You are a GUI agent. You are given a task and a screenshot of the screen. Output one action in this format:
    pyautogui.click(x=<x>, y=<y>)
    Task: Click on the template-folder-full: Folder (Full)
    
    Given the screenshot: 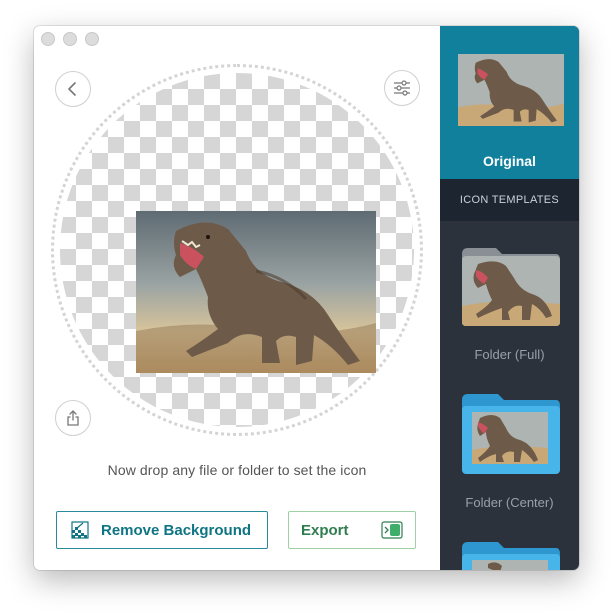 What is the action you would take?
    pyautogui.click(x=509, y=305)
    